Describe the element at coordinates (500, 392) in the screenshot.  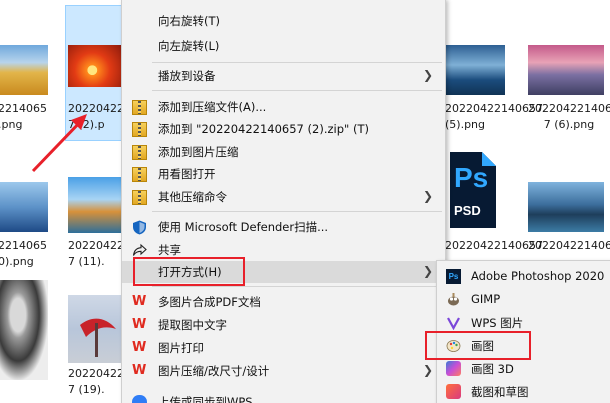
I see `submenu-item-label: 截图和草图` at that location.